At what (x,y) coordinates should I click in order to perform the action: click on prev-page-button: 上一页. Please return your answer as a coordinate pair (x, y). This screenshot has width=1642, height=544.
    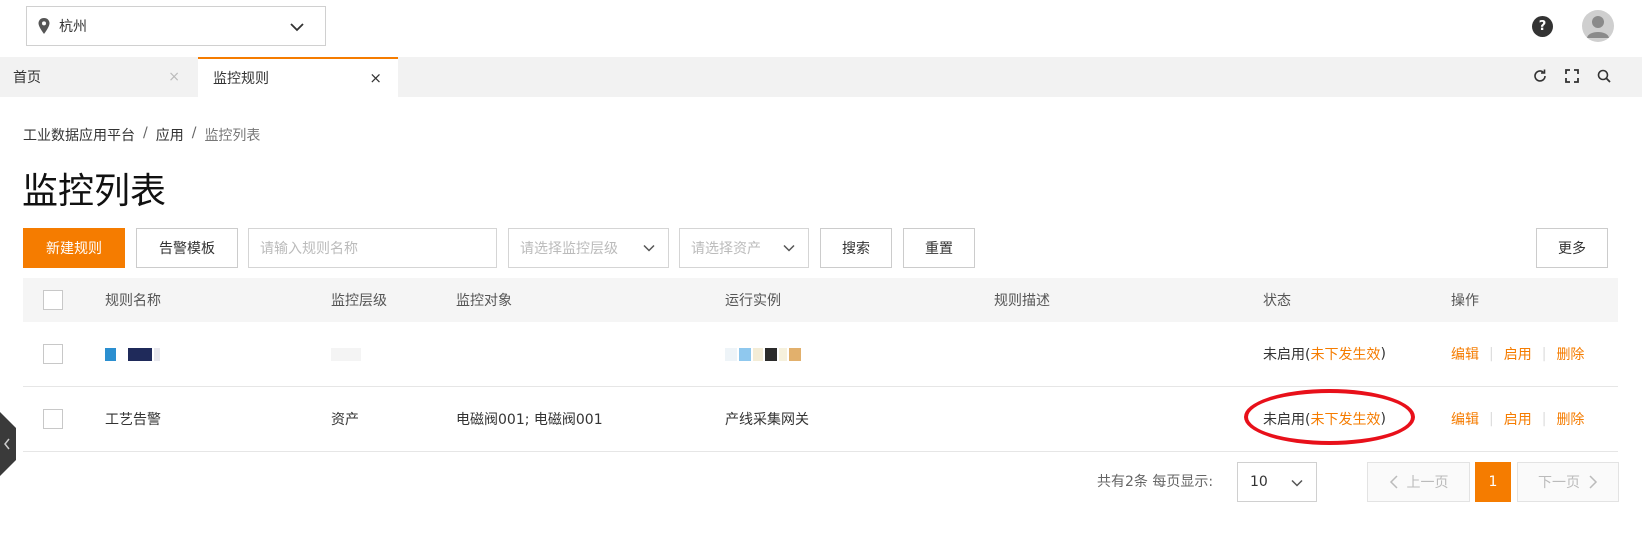
    Looking at the image, I should click on (1418, 482).